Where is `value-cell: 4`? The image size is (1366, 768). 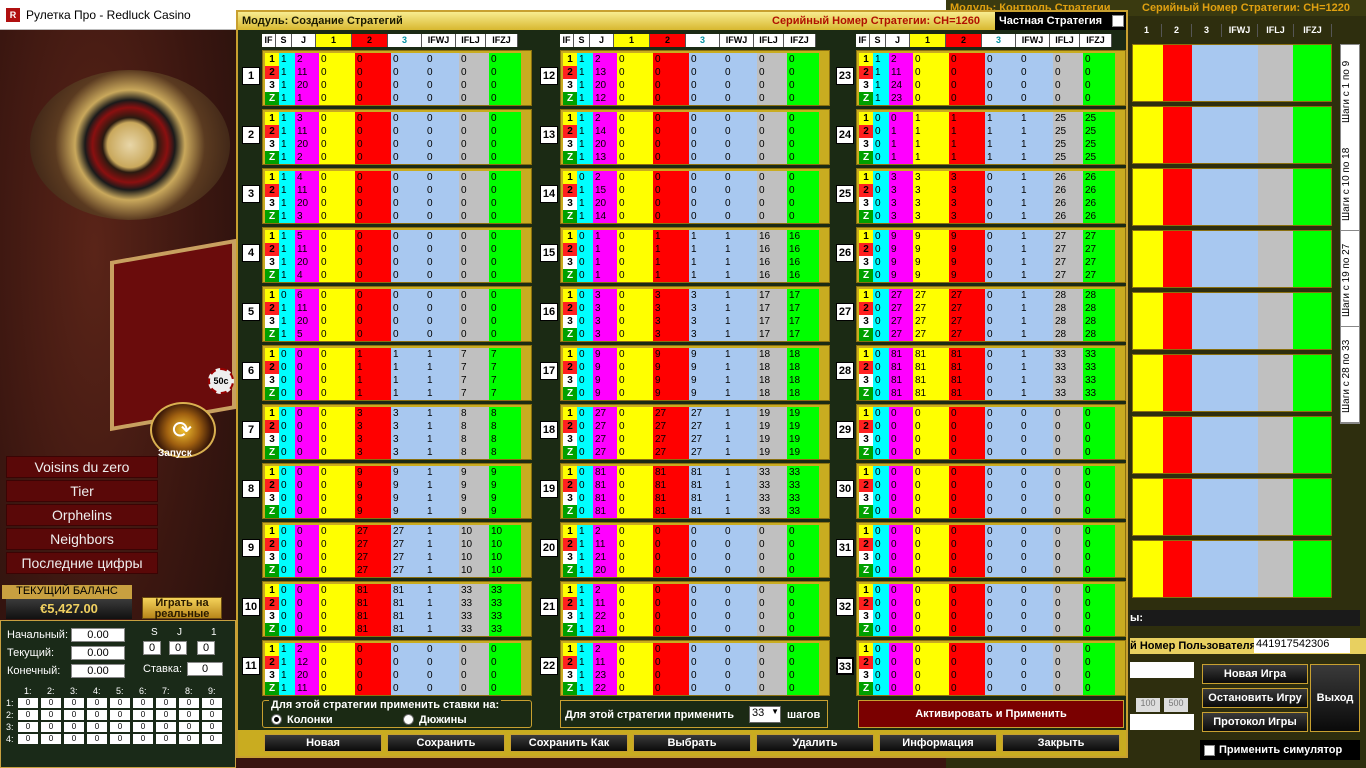
value-cell: 4 is located at coordinates (307, 275).